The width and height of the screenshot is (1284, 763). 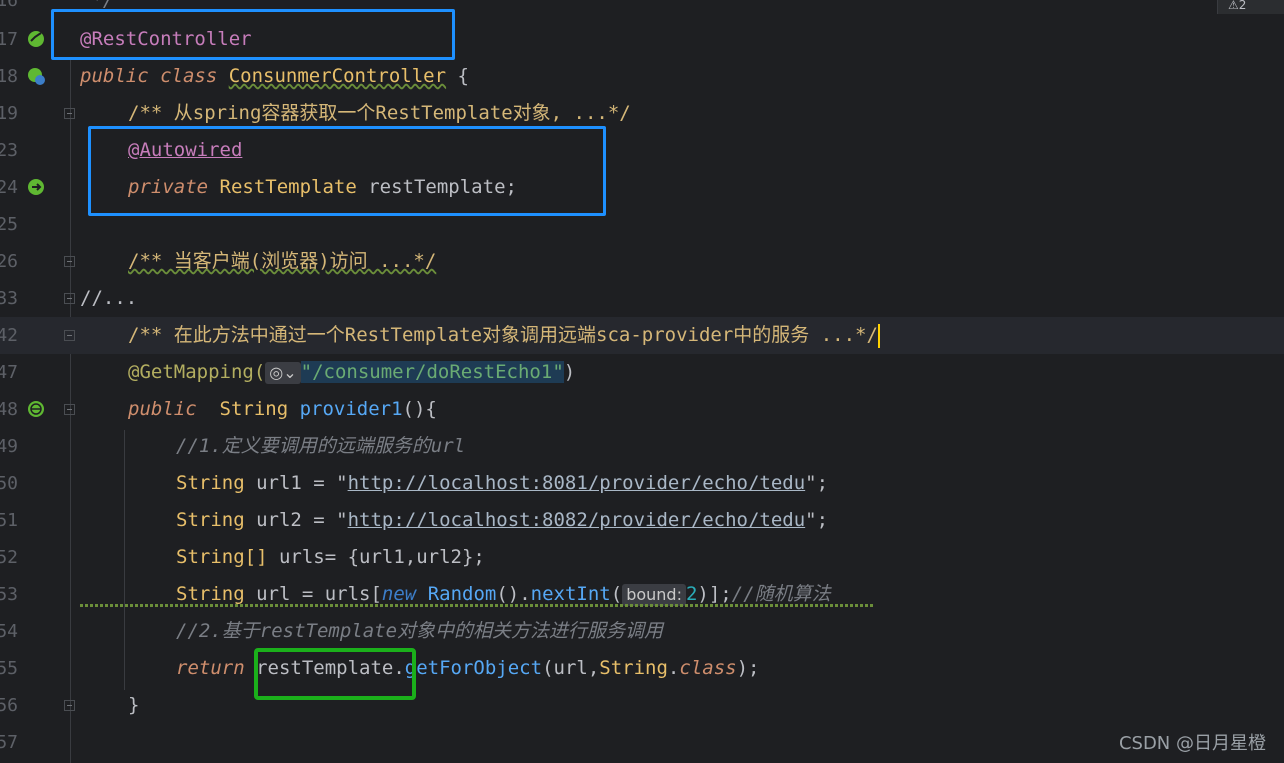 What do you see at coordinates (9, 150) in the screenshot?
I see `line-number: 23` at bounding box center [9, 150].